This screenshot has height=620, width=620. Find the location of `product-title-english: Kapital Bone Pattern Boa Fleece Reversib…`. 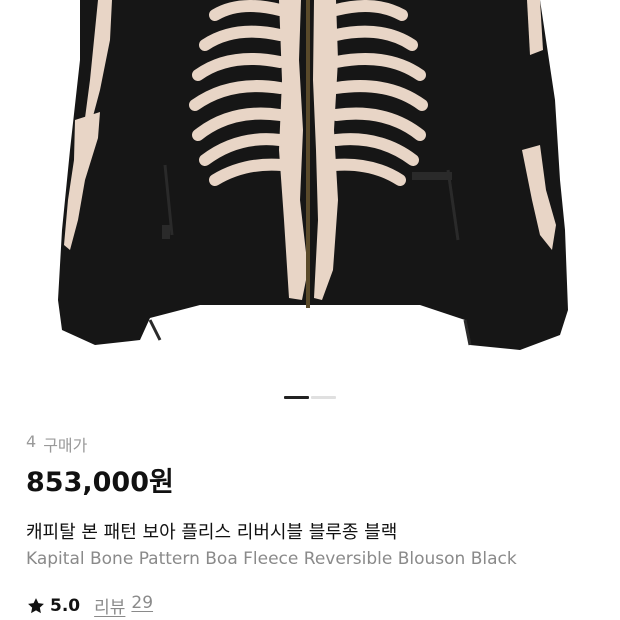

product-title-english: Kapital Bone Pattern Boa Fleece Reversib… is located at coordinates (271, 559).